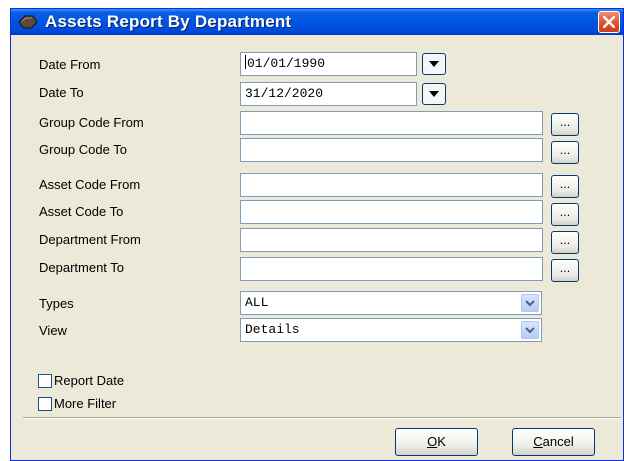 The image size is (624, 461). Describe the element at coordinates (53, 330) in the screenshot. I see `view-label: View` at that location.